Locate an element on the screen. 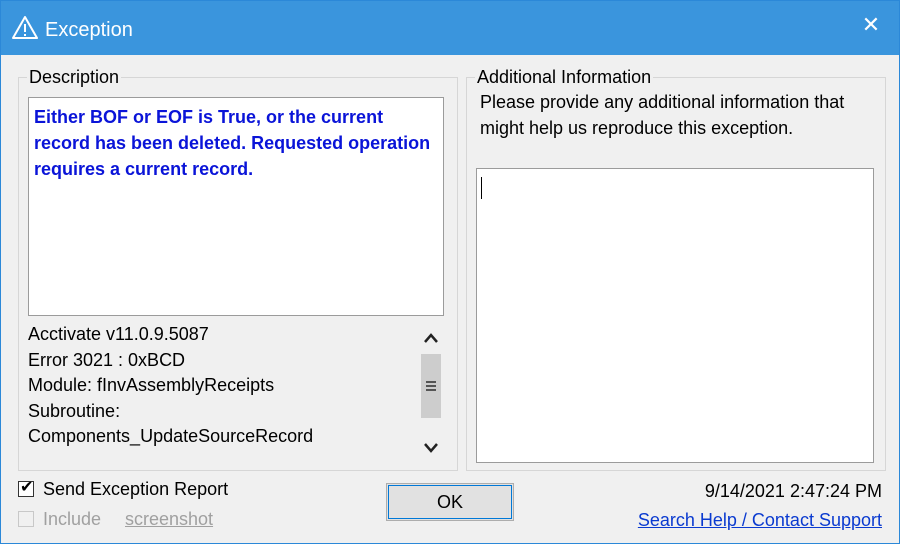  detail-line: Subroutine: is located at coordinates (74, 410).